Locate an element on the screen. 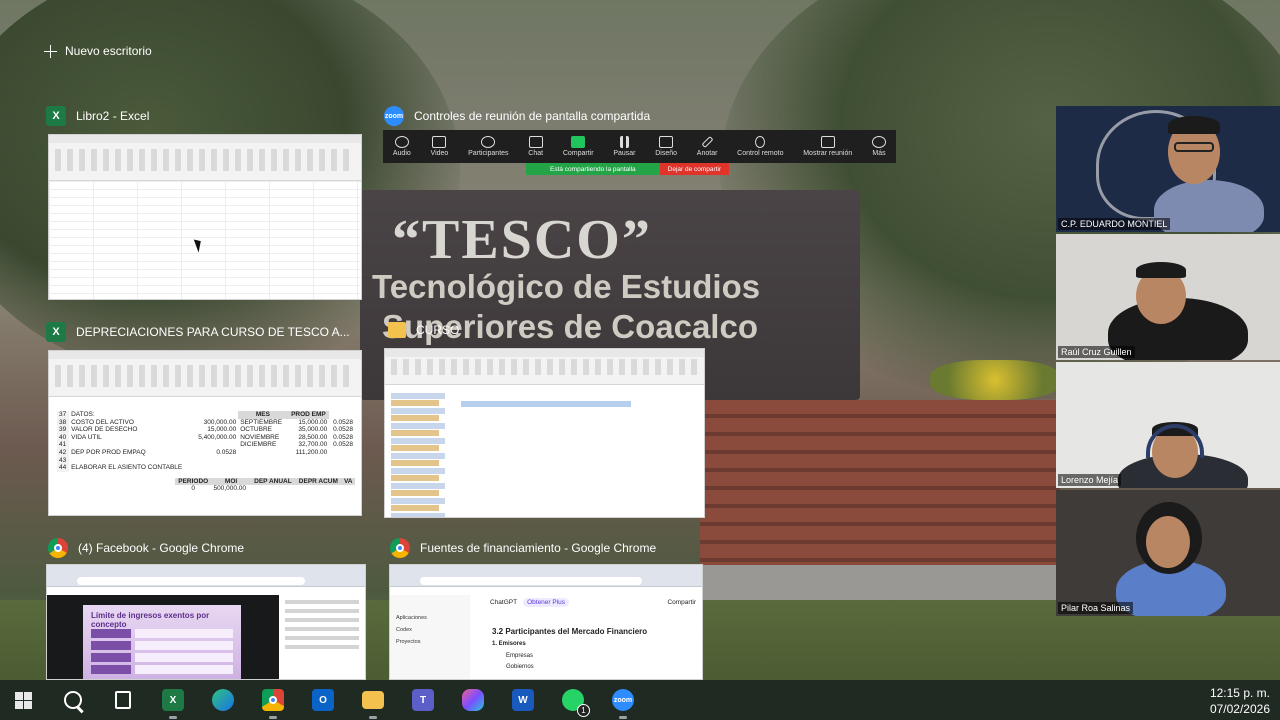 Image resolution: width=1280 pixels, height=720 pixels. cell-label: COSTO DEL ACTIVO is located at coordinates (102, 422).